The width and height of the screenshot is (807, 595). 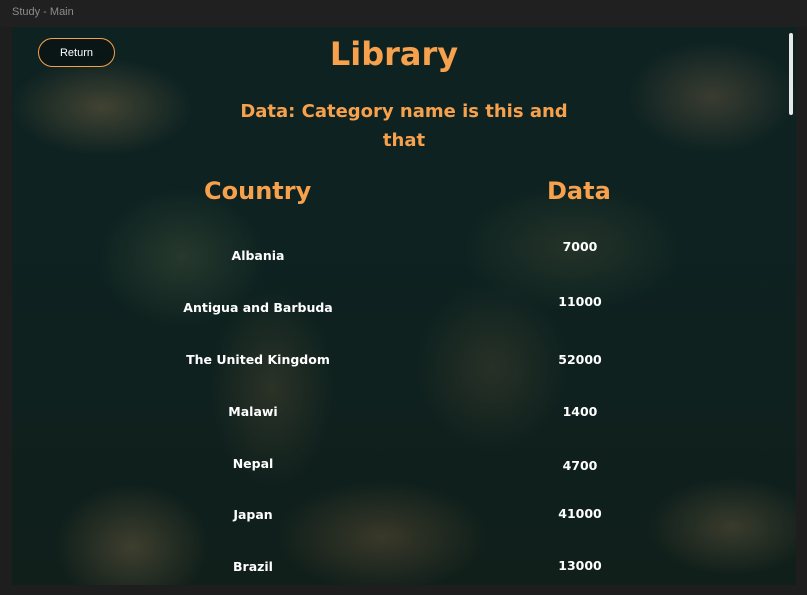 What do you see at coordinates (258, 307) in the screenshot?
I see `country-cell: Antigua and Barbuda` at bounding box center [258, 307].